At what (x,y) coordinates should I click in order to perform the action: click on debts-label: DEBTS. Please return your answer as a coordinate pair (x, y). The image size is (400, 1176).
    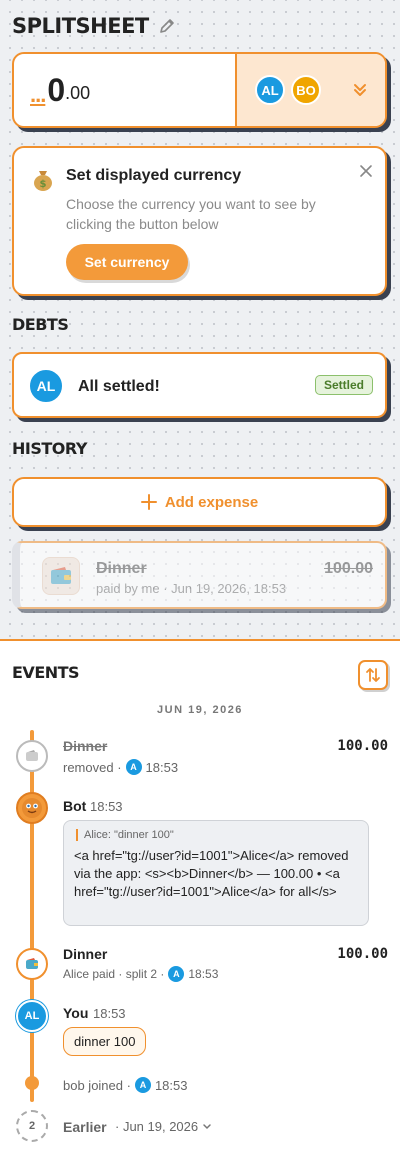
    Looking at the image, I should click on (40, 324).